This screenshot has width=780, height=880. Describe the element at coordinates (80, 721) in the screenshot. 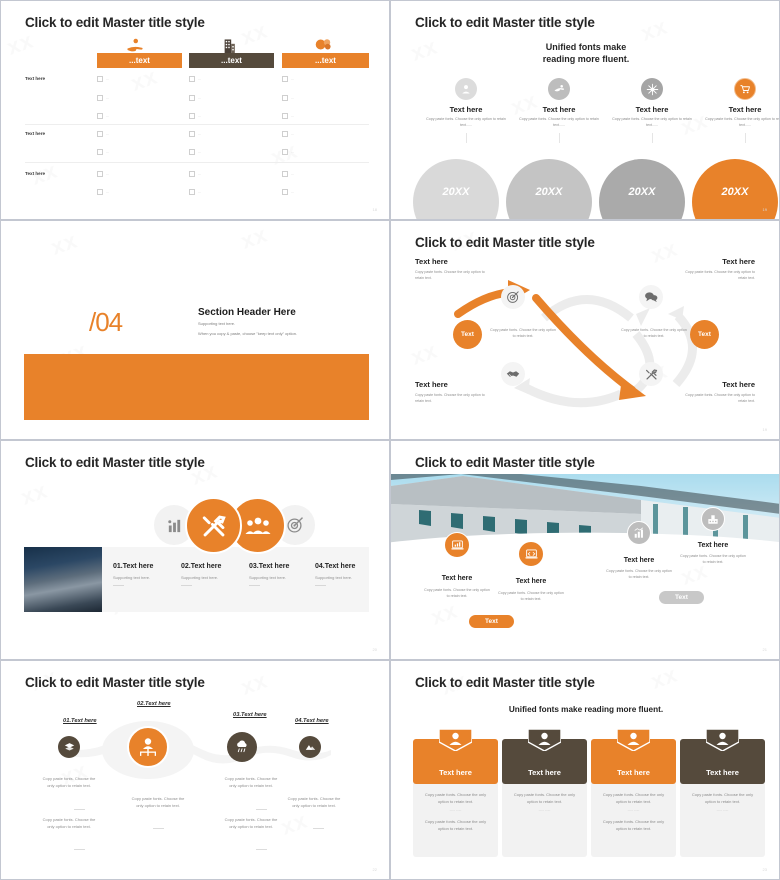

I see `node-heading-1: 01.Text here` at that location.